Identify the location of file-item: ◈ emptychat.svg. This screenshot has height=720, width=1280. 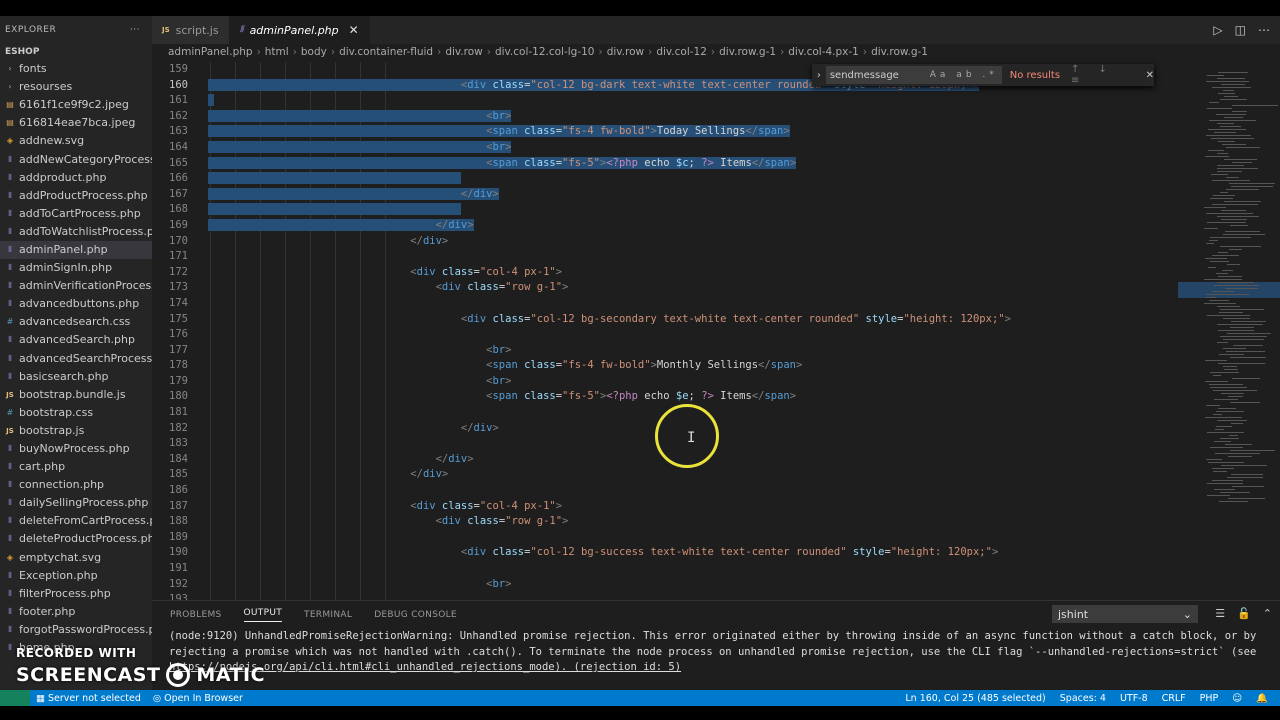
(76, 558).